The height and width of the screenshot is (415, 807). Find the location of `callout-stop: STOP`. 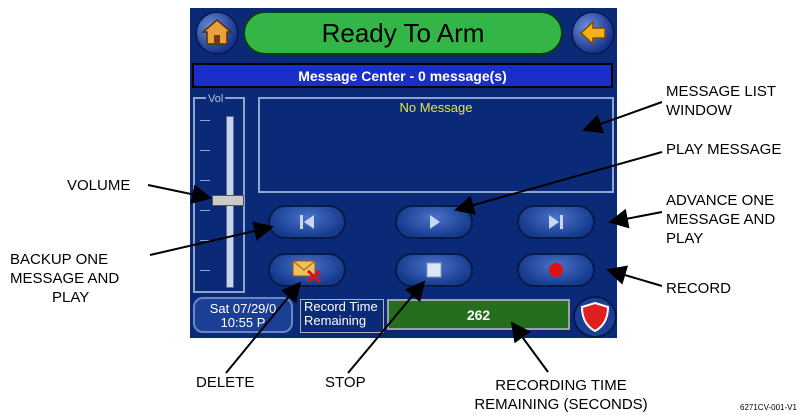

callout-stop: STOP is located at coordinates (345, 382).